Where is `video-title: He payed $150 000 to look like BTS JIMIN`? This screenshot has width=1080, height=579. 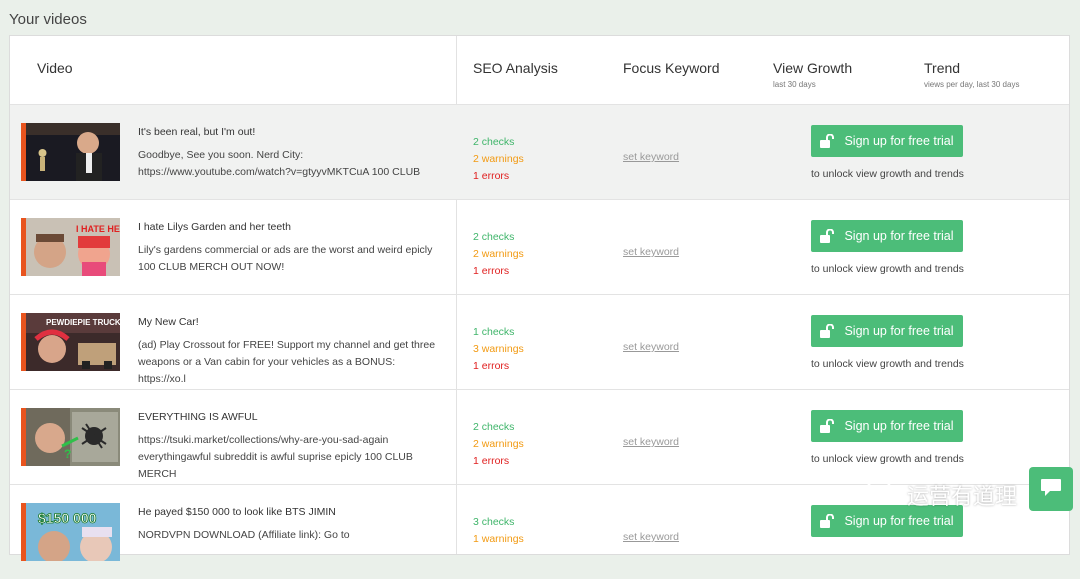
video-title: He payed $150 000 to look like BTS JIMIN is located at coordinates (237, 512).